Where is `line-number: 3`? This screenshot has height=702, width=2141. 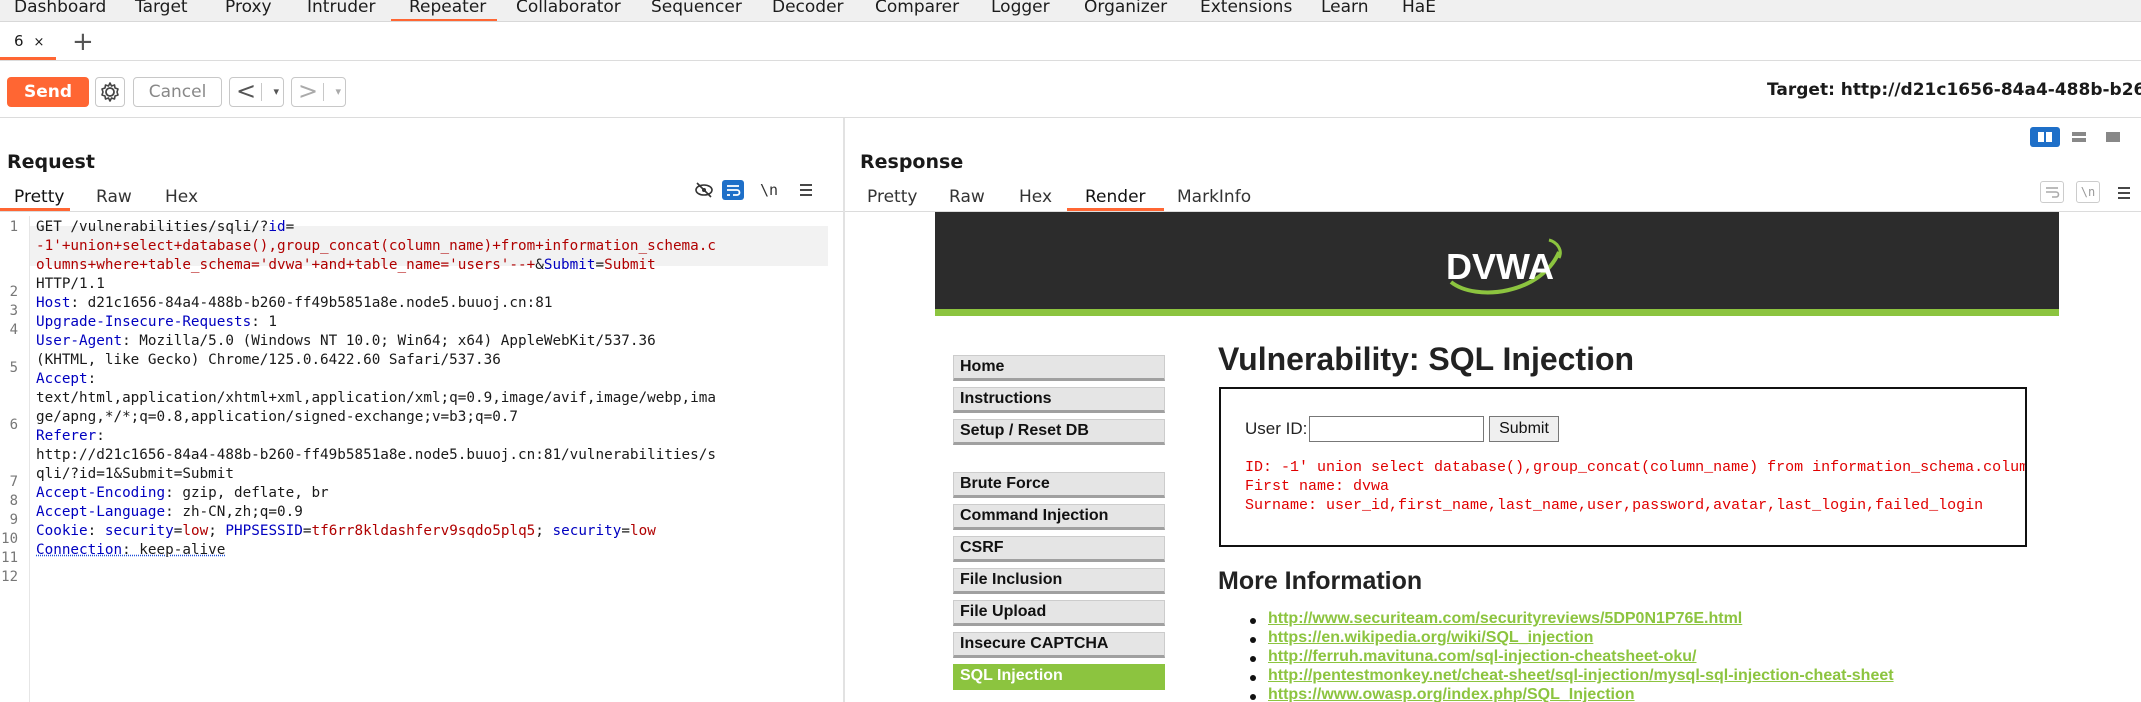 line-number: 3 is located at coordinates (13, 311).